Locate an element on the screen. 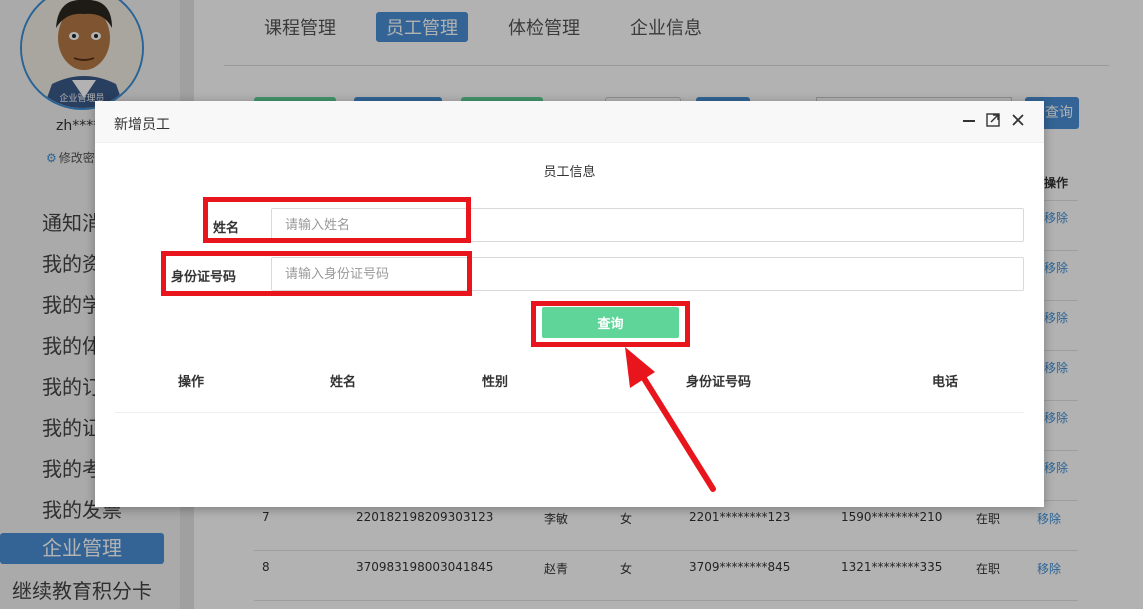 Image resolution: width=1143 pixels, height=609 pixels. column-phone: 电话 is located at coordinates (945, 382).